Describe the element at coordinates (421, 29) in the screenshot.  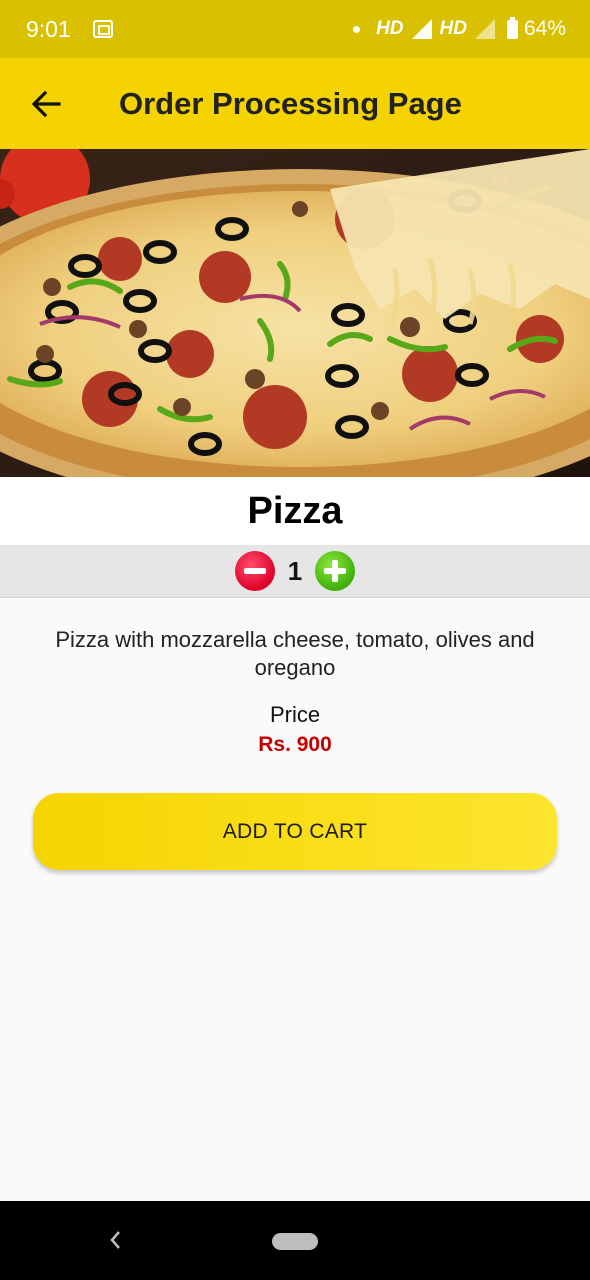
I see `signal-icon` at that location.